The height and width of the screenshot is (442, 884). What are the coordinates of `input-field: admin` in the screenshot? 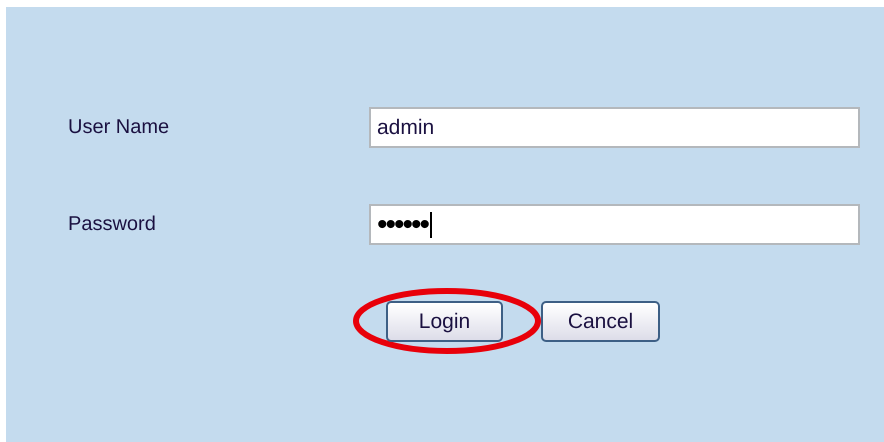 It's located at (614, 127).